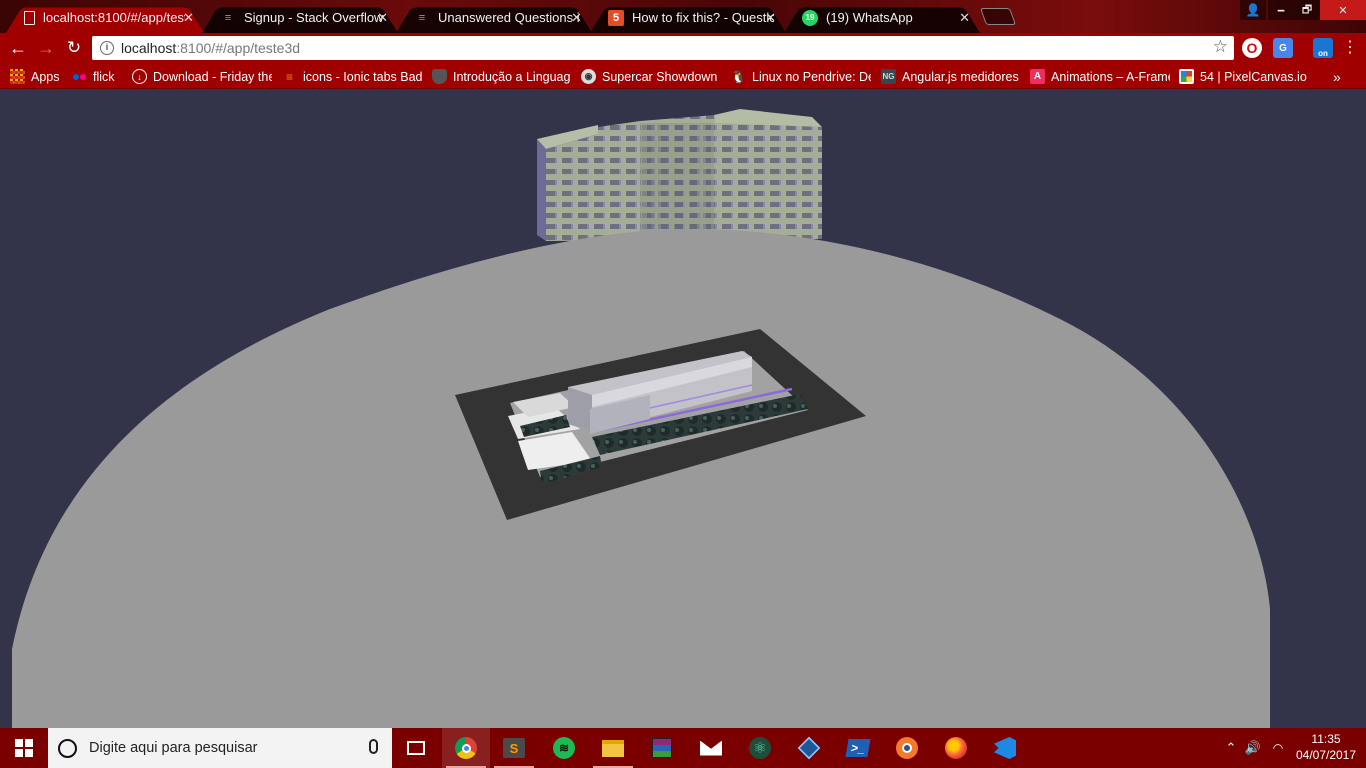  Describe the element at coordinates (811, 76) in the screenshot. I see `bookmark-label: Linux no Pendrive: De` at that location.